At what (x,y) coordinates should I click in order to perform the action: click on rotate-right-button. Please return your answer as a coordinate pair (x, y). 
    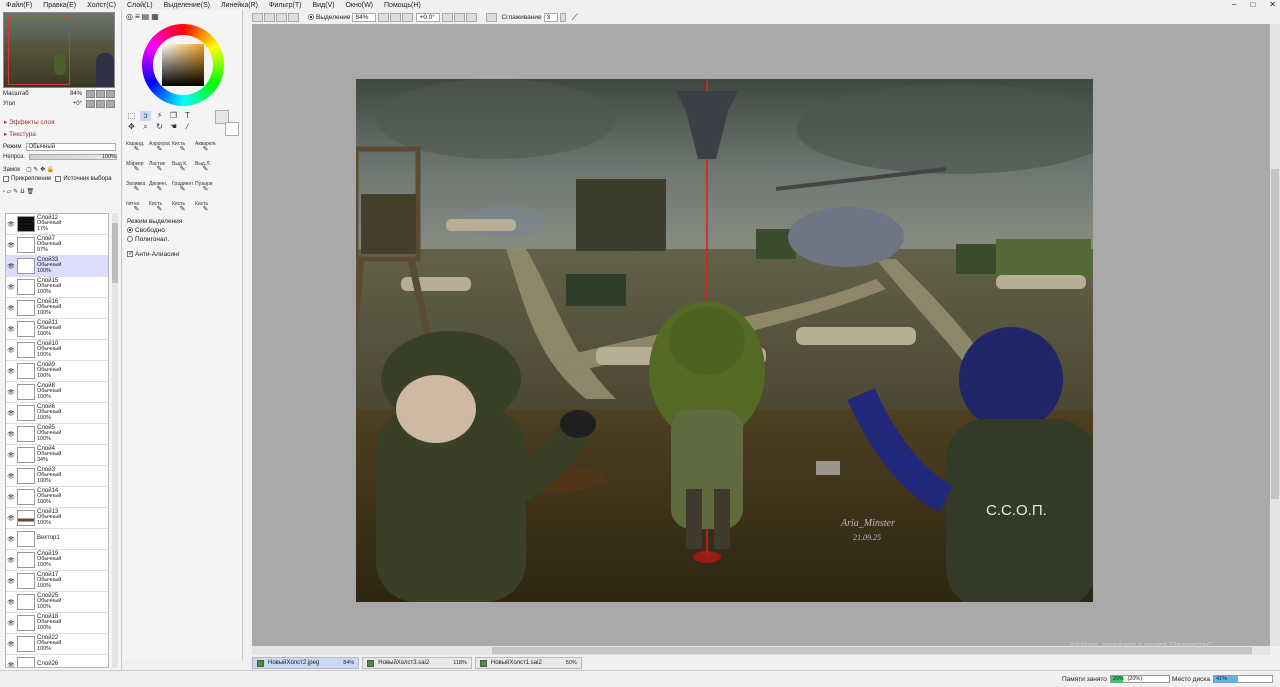
    Looking at the image, I should click on (100, 103).